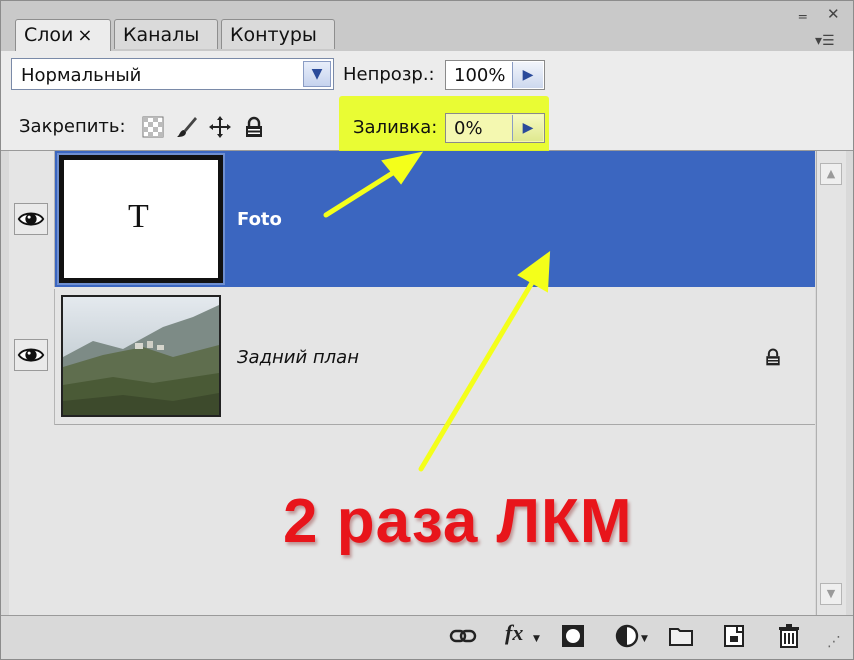 The height and width of the screenshot is (660, 854). What do you see at coordinates (833, 14) in the screenshot?
I see `close-icon: ✕` at bounding box center [833, 14].